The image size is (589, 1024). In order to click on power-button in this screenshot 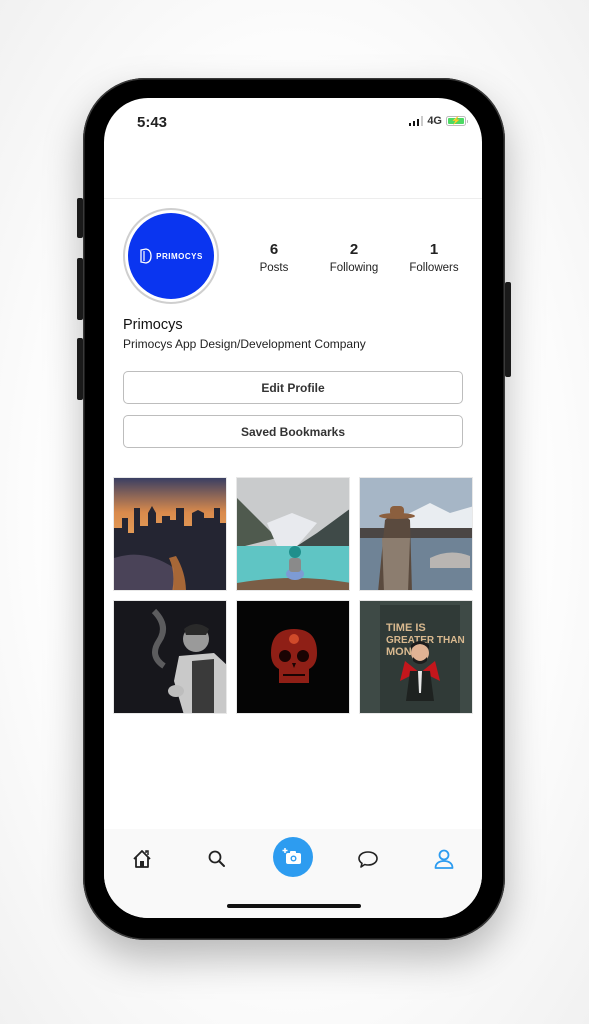, I will do `click(508, 329)`.